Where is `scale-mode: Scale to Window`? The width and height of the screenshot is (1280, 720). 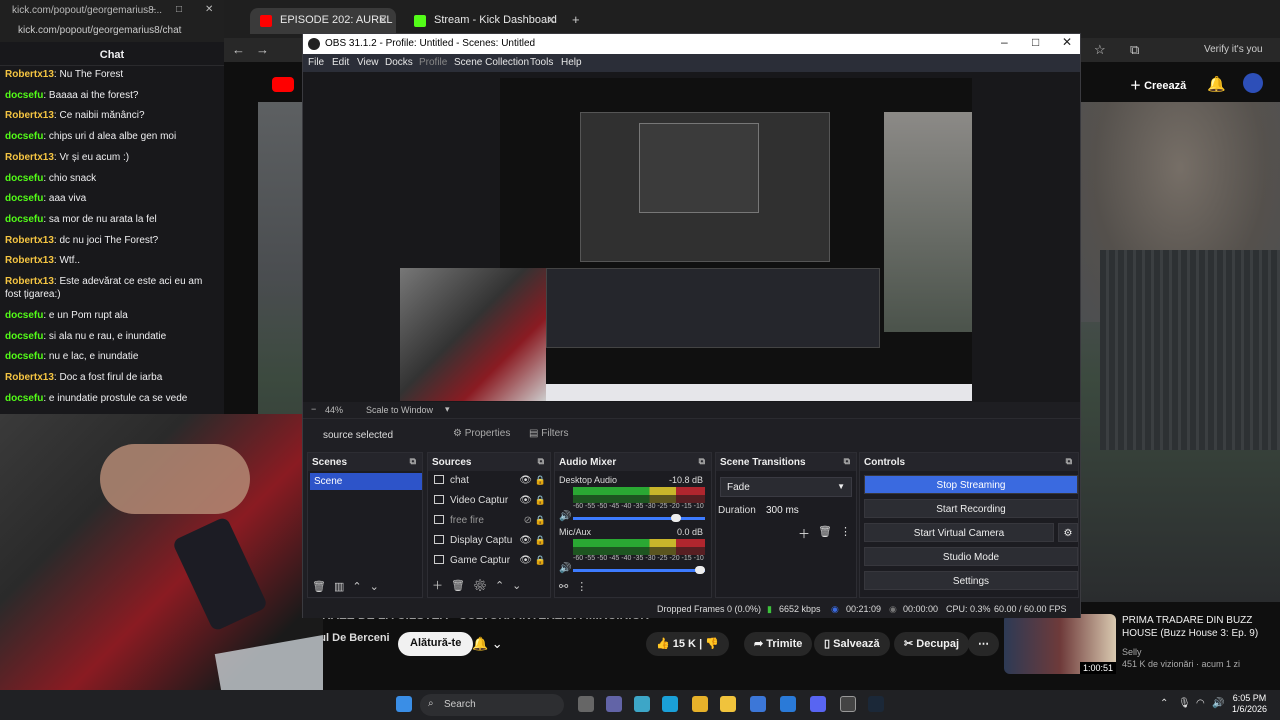
scale-mode: Scale to Window is located at coordinates (399, 410).